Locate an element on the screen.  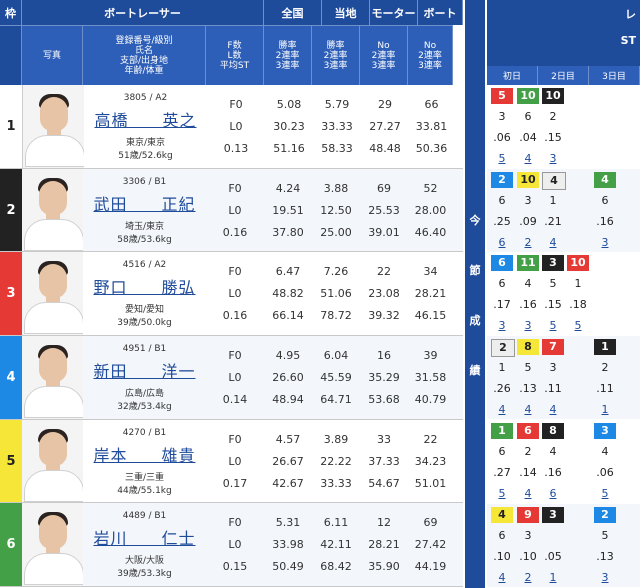
reg-class: 4951 / B1 is located at coordinates (144, 349).